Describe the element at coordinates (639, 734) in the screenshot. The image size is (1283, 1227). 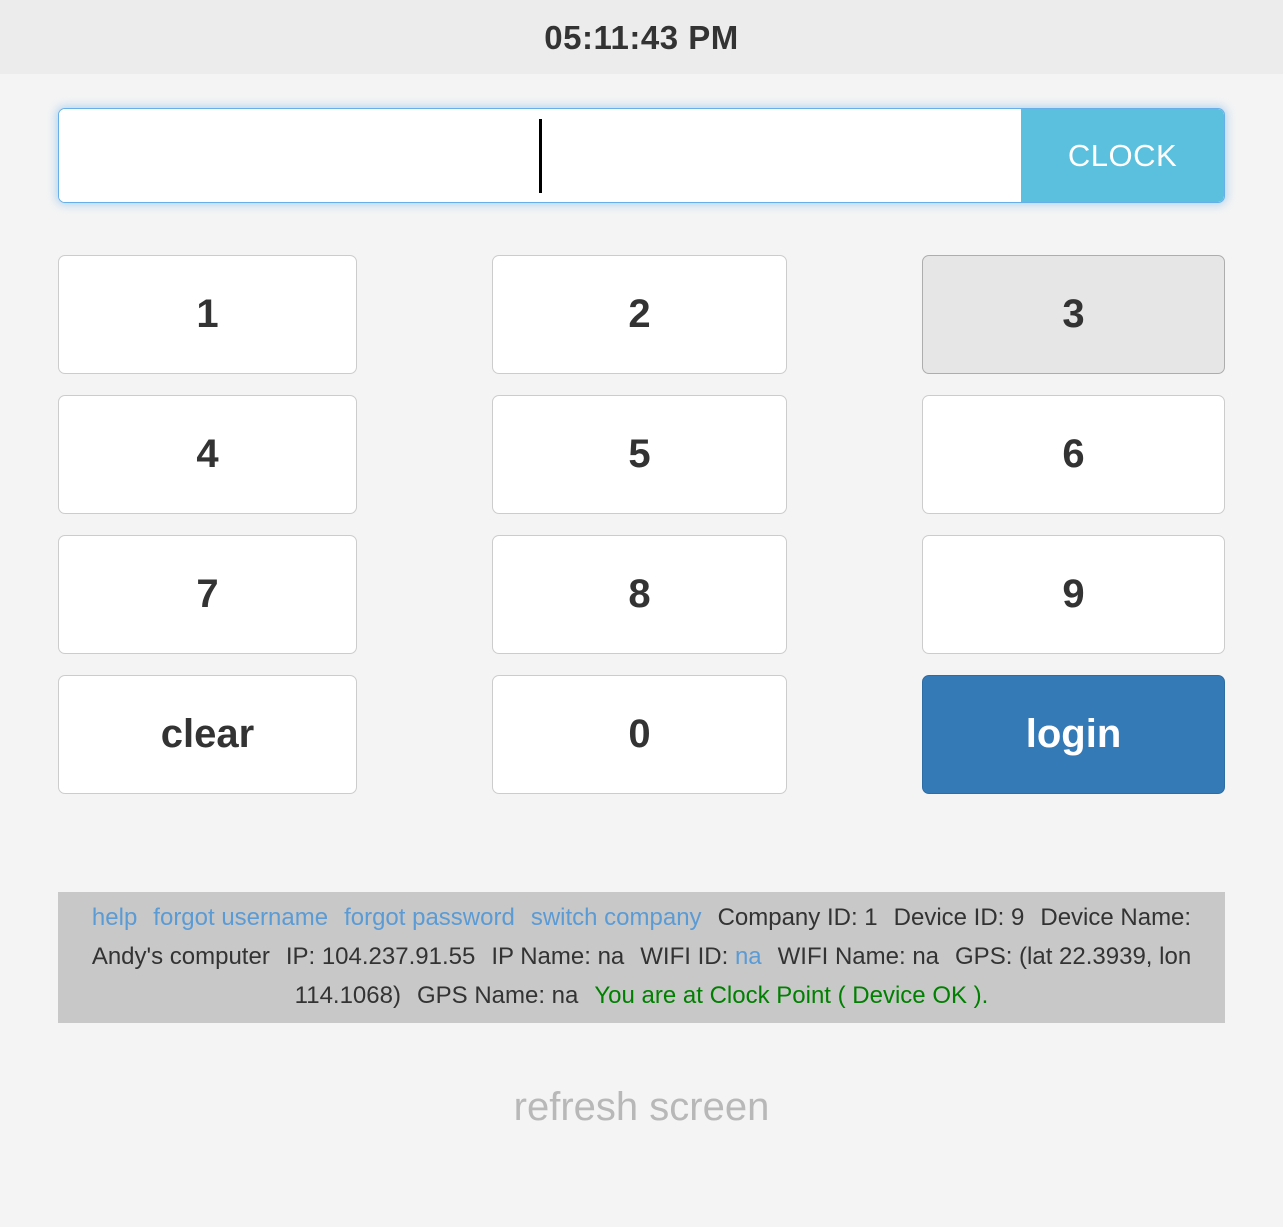
I see `key-0: 0` at that location.